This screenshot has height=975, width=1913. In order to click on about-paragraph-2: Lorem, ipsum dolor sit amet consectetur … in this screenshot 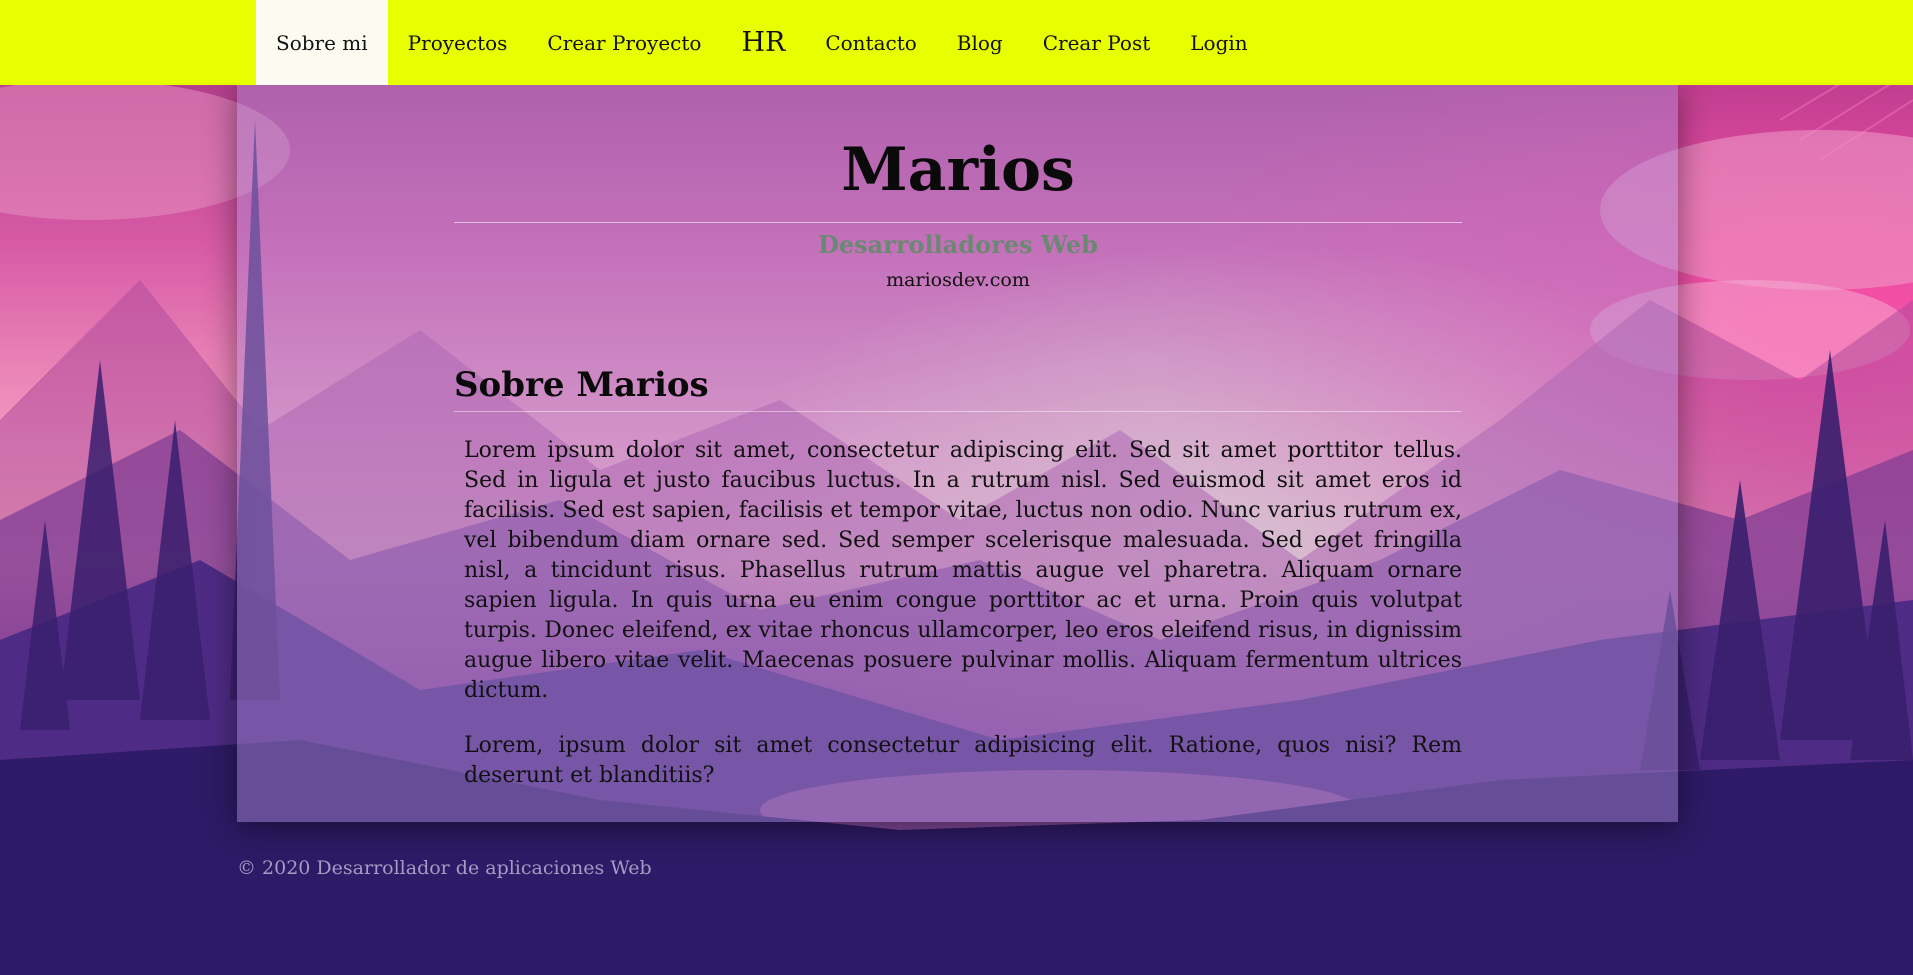, I will do `click(963, 760)`.